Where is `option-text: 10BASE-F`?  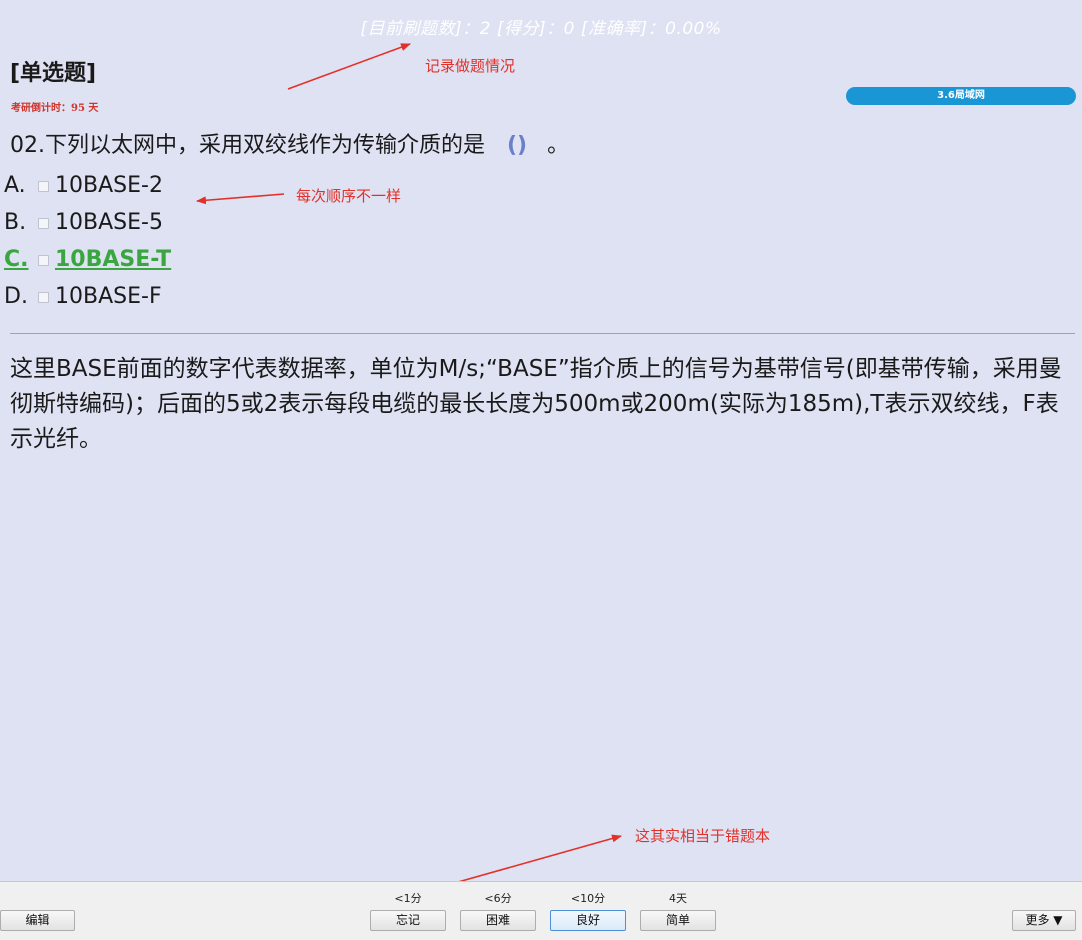
option-text: 10BASE-F is located at coordinates (108, 296).